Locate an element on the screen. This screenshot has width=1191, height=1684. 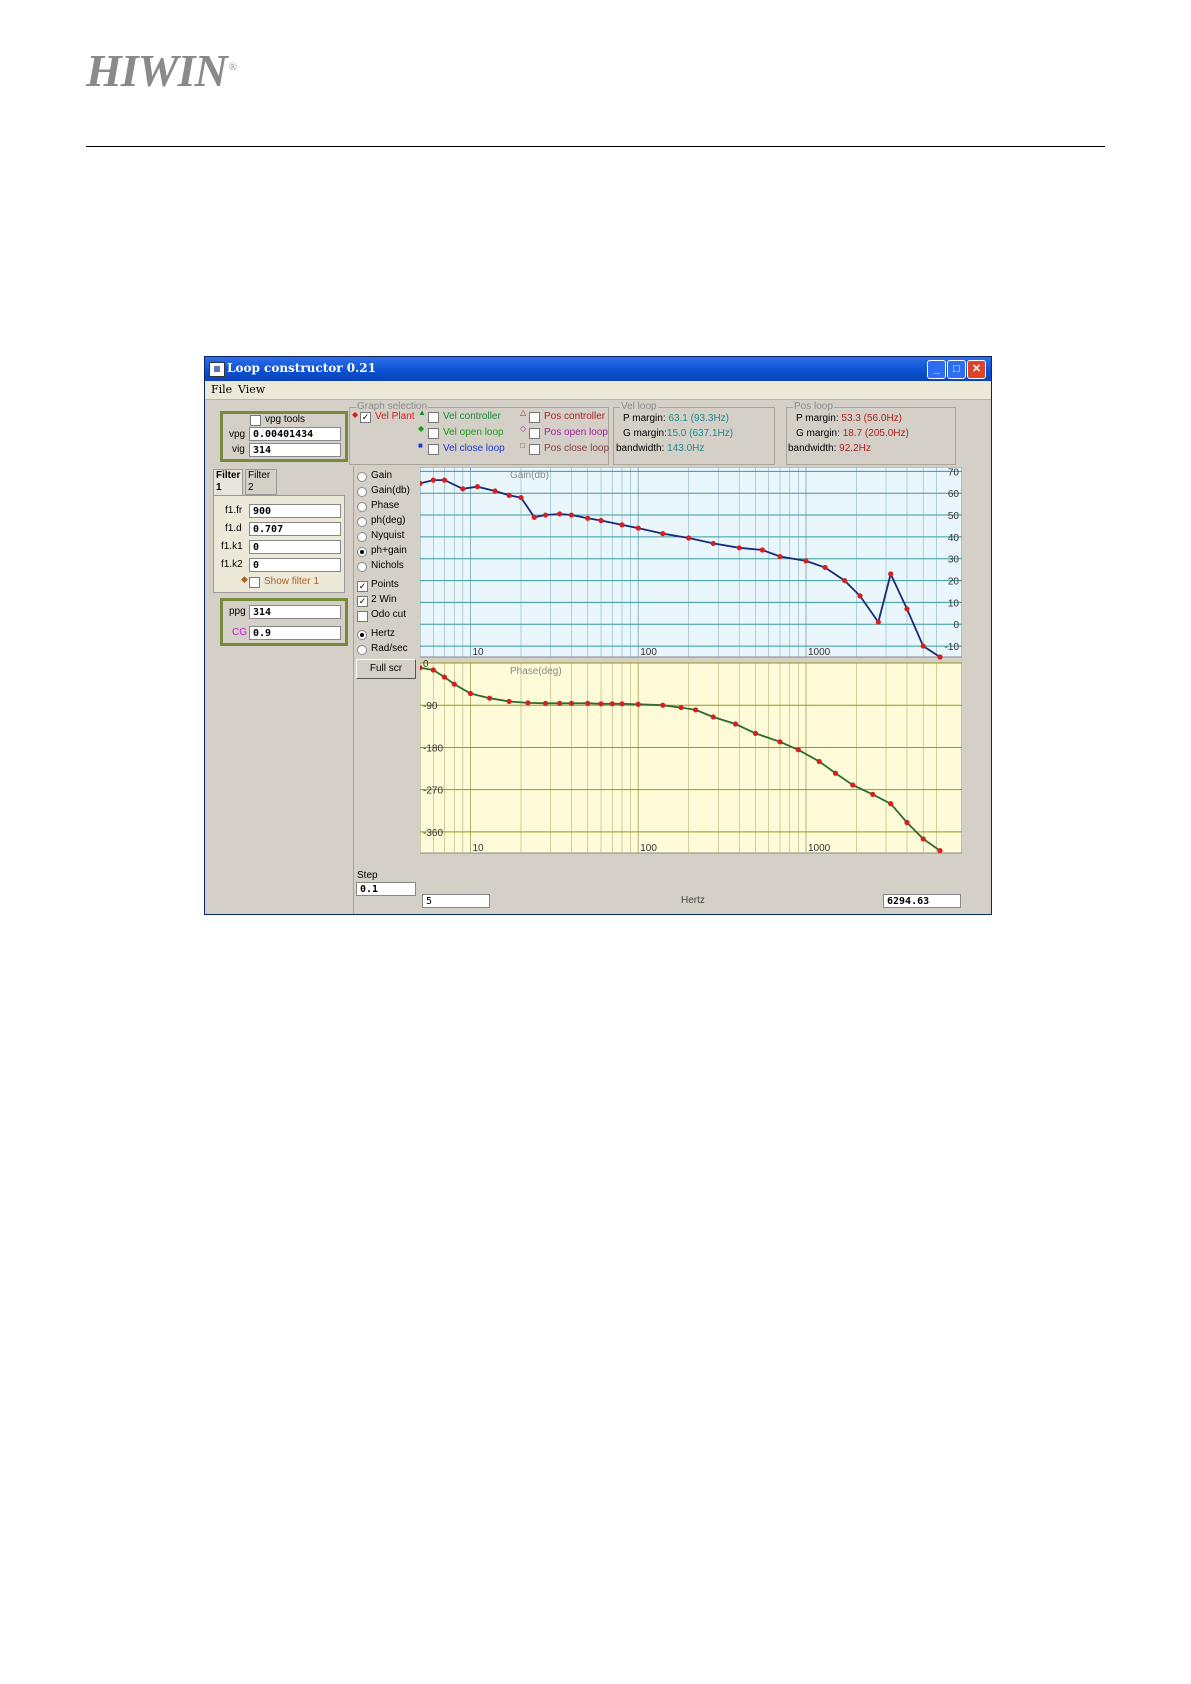
radio-ph-gain is located at coordinates (362, 552).